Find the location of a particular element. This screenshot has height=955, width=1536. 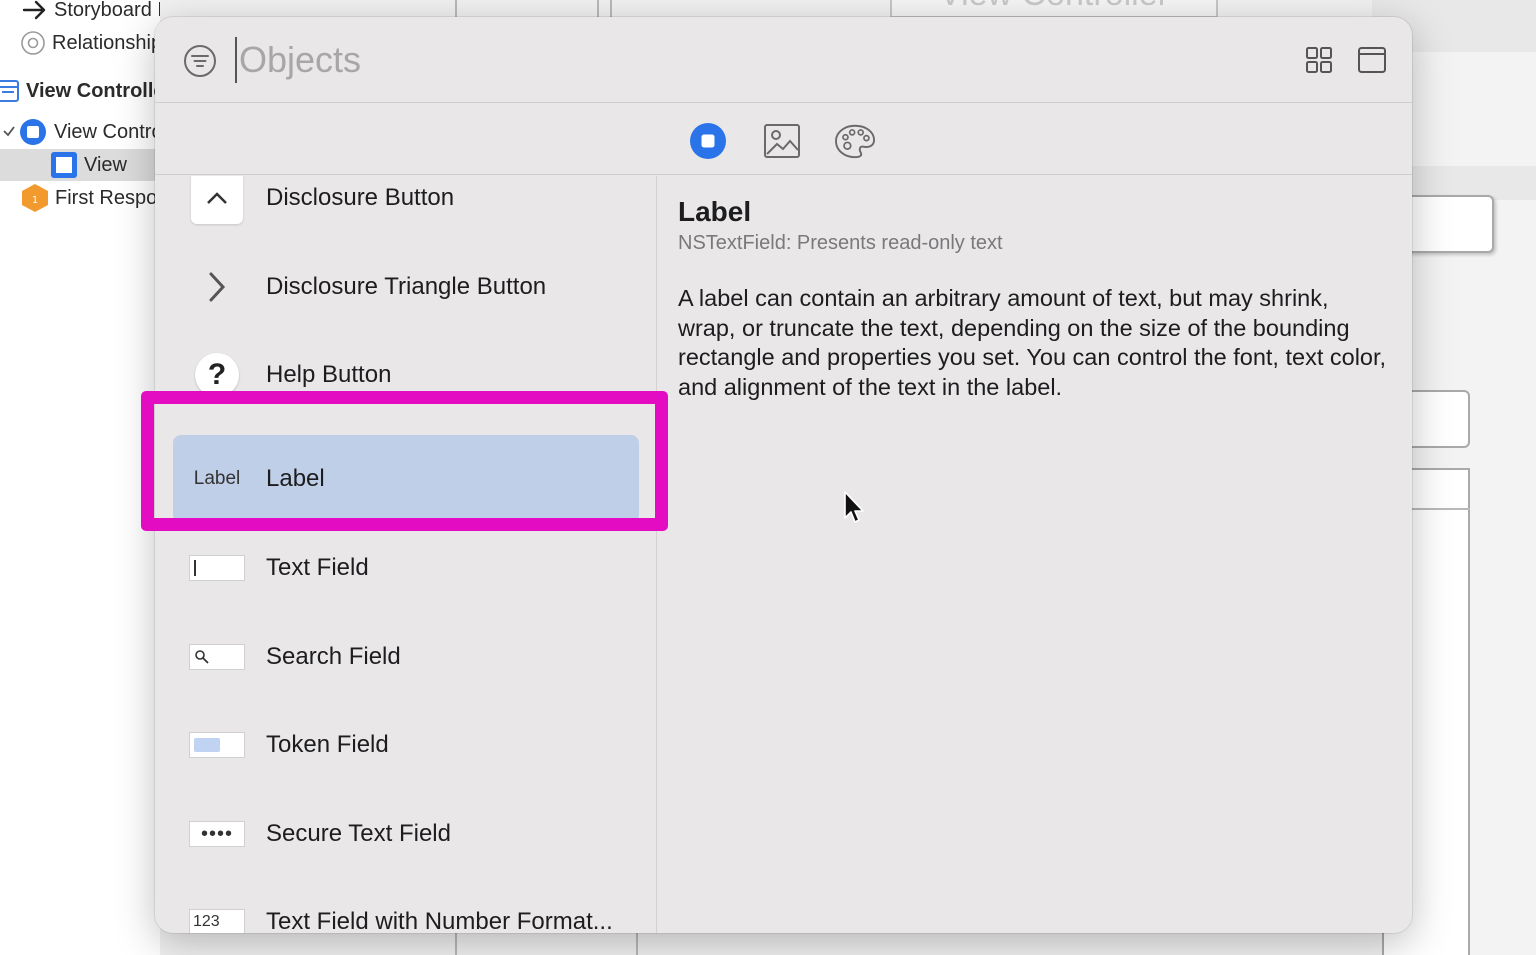

chevron-up-icon is located at coordinates (217, 201).